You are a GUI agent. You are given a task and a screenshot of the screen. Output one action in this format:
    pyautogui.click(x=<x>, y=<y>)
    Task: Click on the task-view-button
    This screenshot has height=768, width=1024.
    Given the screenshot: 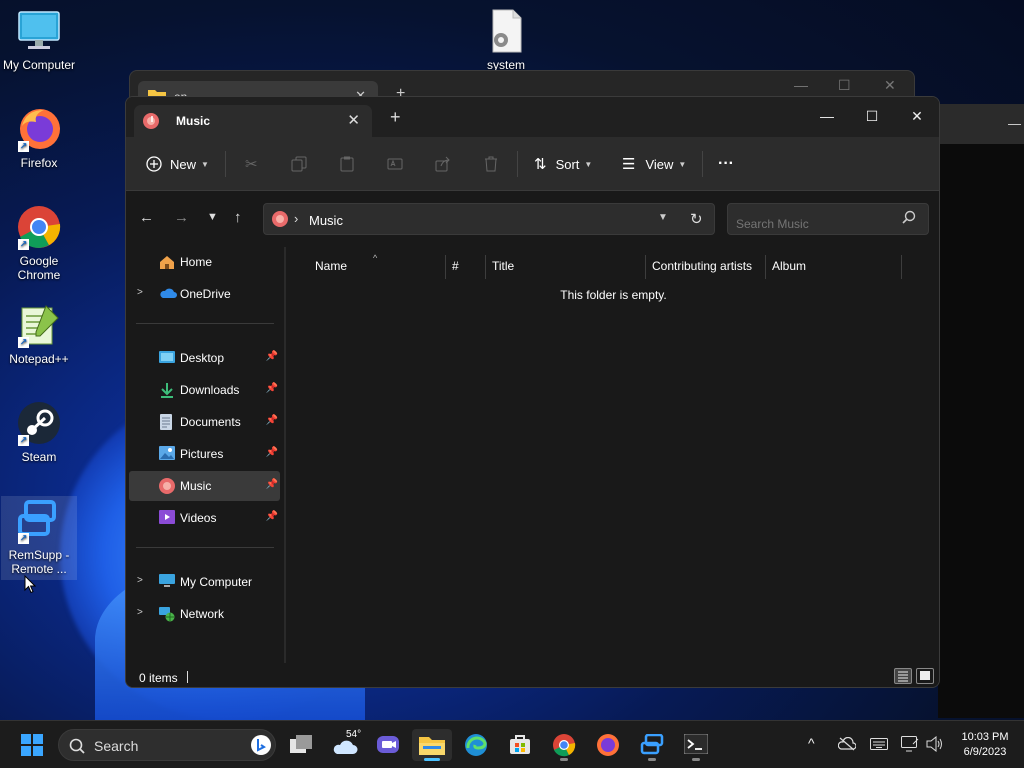 What is the action you would take?
    pyautogui.click(x=302, y=745)
    